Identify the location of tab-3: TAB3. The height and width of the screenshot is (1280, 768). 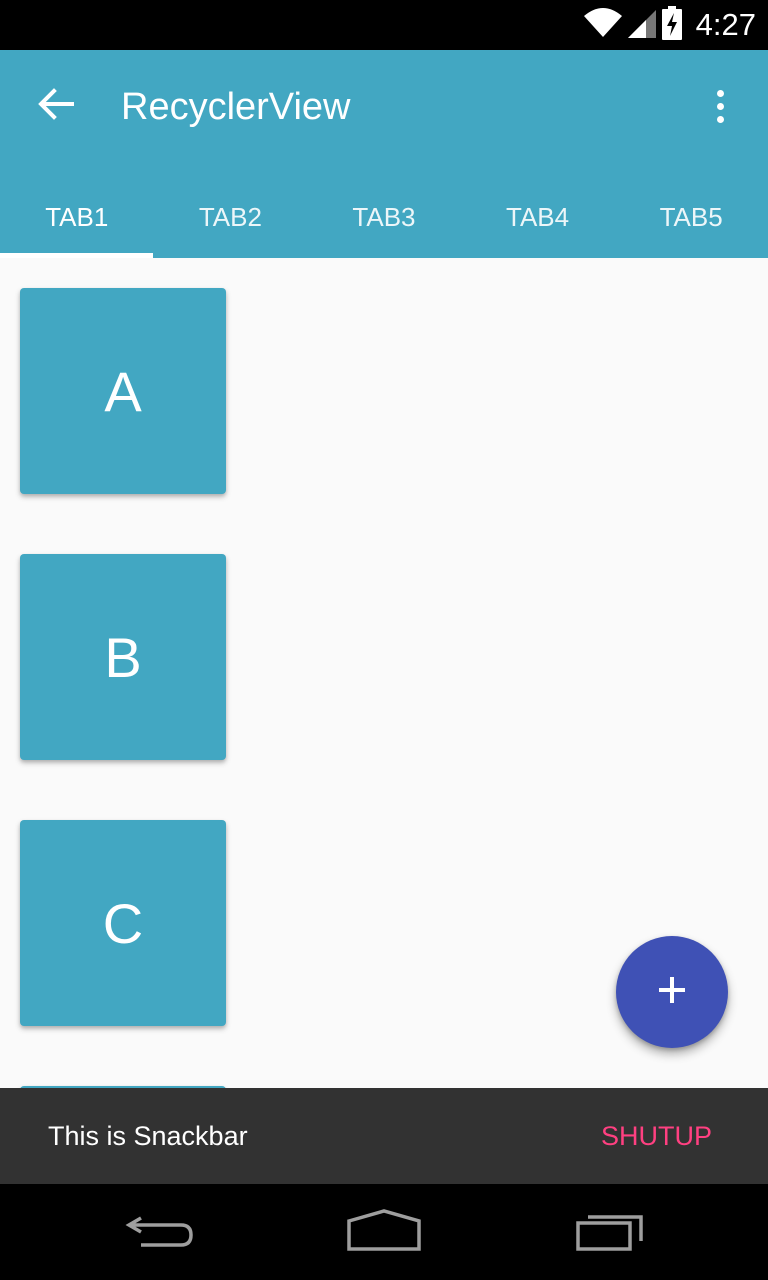
(384, 217).